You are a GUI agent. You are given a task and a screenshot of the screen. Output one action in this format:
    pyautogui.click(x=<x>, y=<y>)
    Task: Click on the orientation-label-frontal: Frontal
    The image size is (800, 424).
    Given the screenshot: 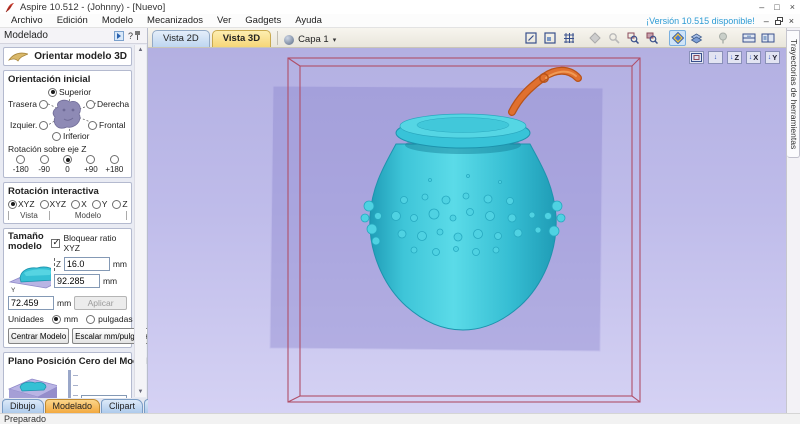 What is the action you would take?
    pyautogui.click(x=112, y=125)
    